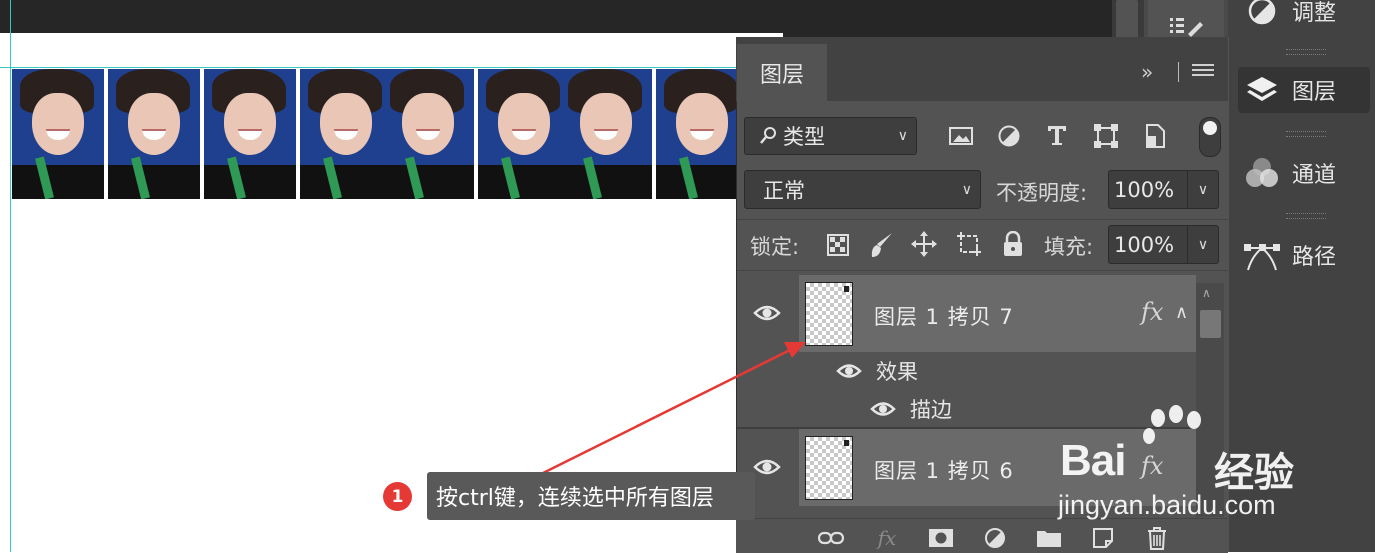  I want to click on new-group-folder-icon, so click(1049, 538).